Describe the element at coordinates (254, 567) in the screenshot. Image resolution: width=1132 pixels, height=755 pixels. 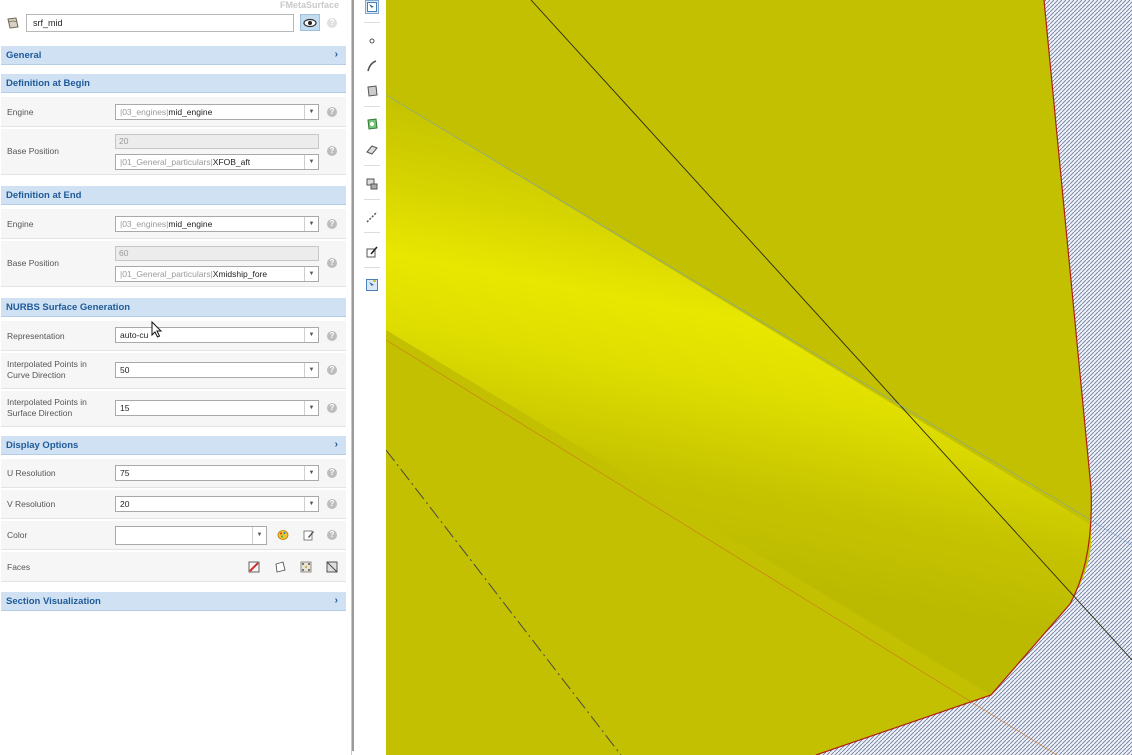
I see `face-shaded-icon` at that location.